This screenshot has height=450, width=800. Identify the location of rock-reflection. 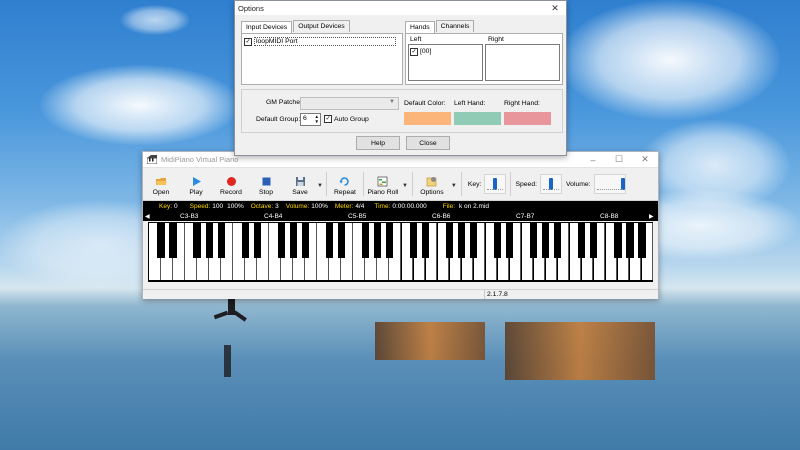
(580, 351).